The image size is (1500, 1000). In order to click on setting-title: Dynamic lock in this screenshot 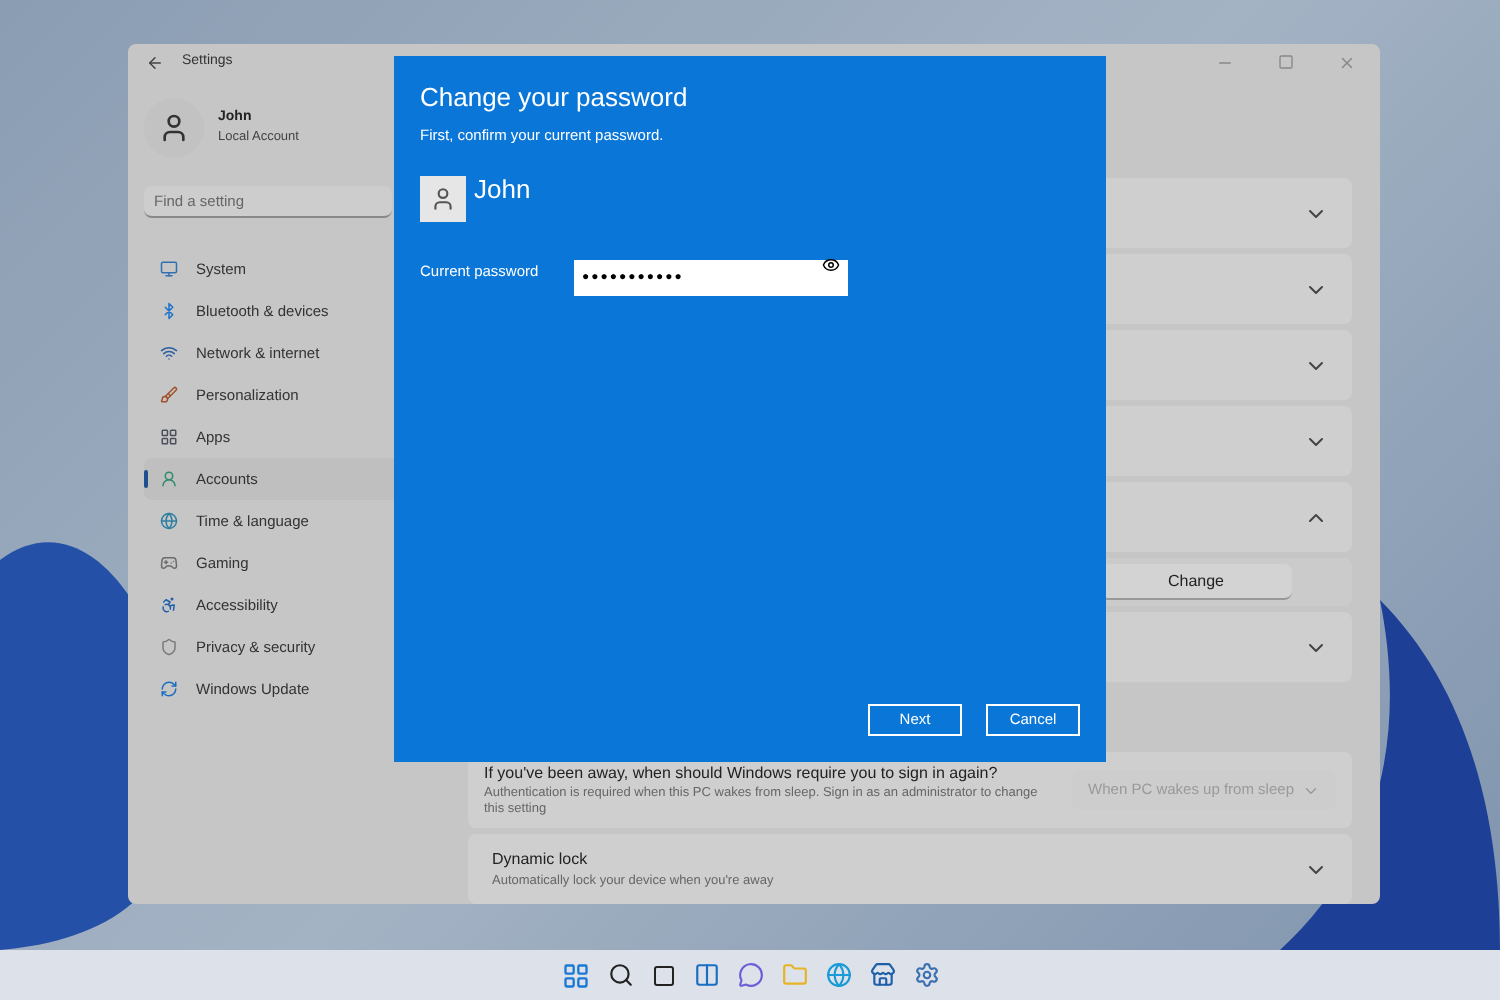, I will do `click(541, 859)`.